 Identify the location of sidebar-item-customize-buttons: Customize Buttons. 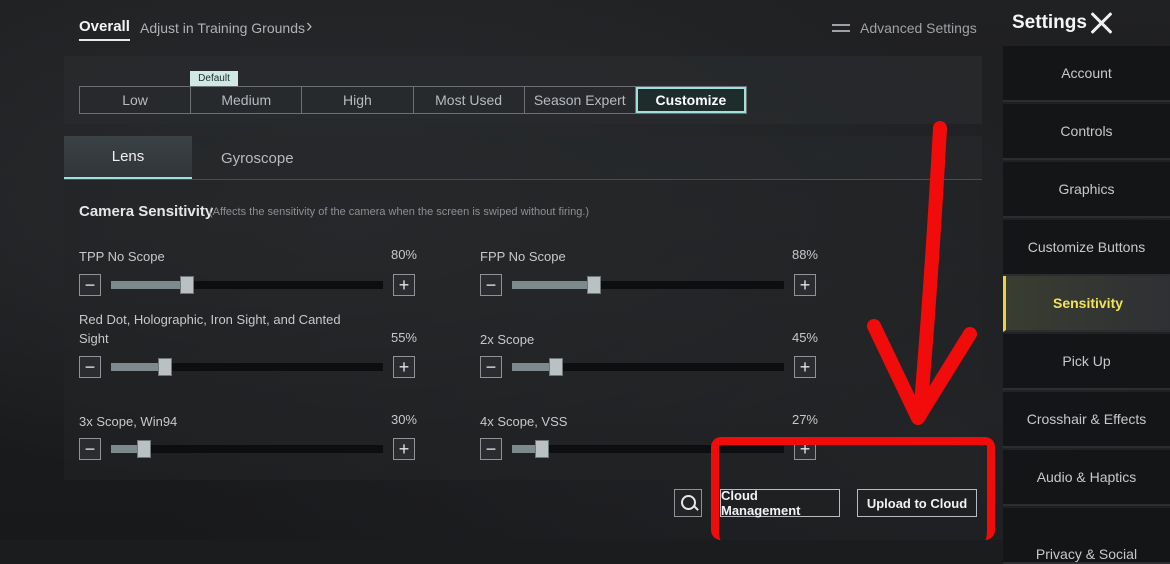
(1086, 248).